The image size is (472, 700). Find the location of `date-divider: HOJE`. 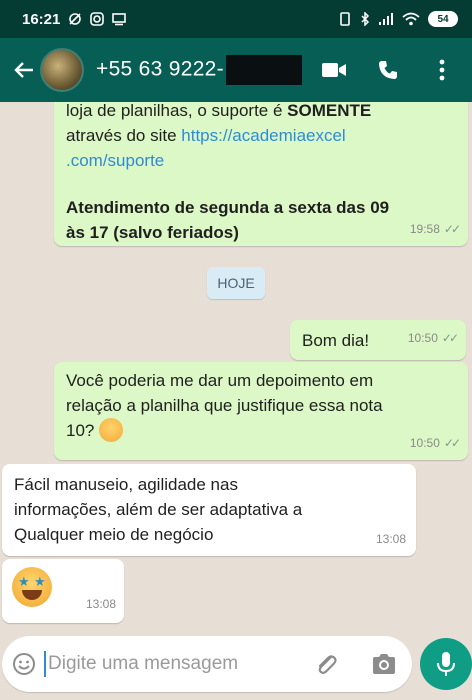

date-divider: HOJE is located at coordinates (236, 283).